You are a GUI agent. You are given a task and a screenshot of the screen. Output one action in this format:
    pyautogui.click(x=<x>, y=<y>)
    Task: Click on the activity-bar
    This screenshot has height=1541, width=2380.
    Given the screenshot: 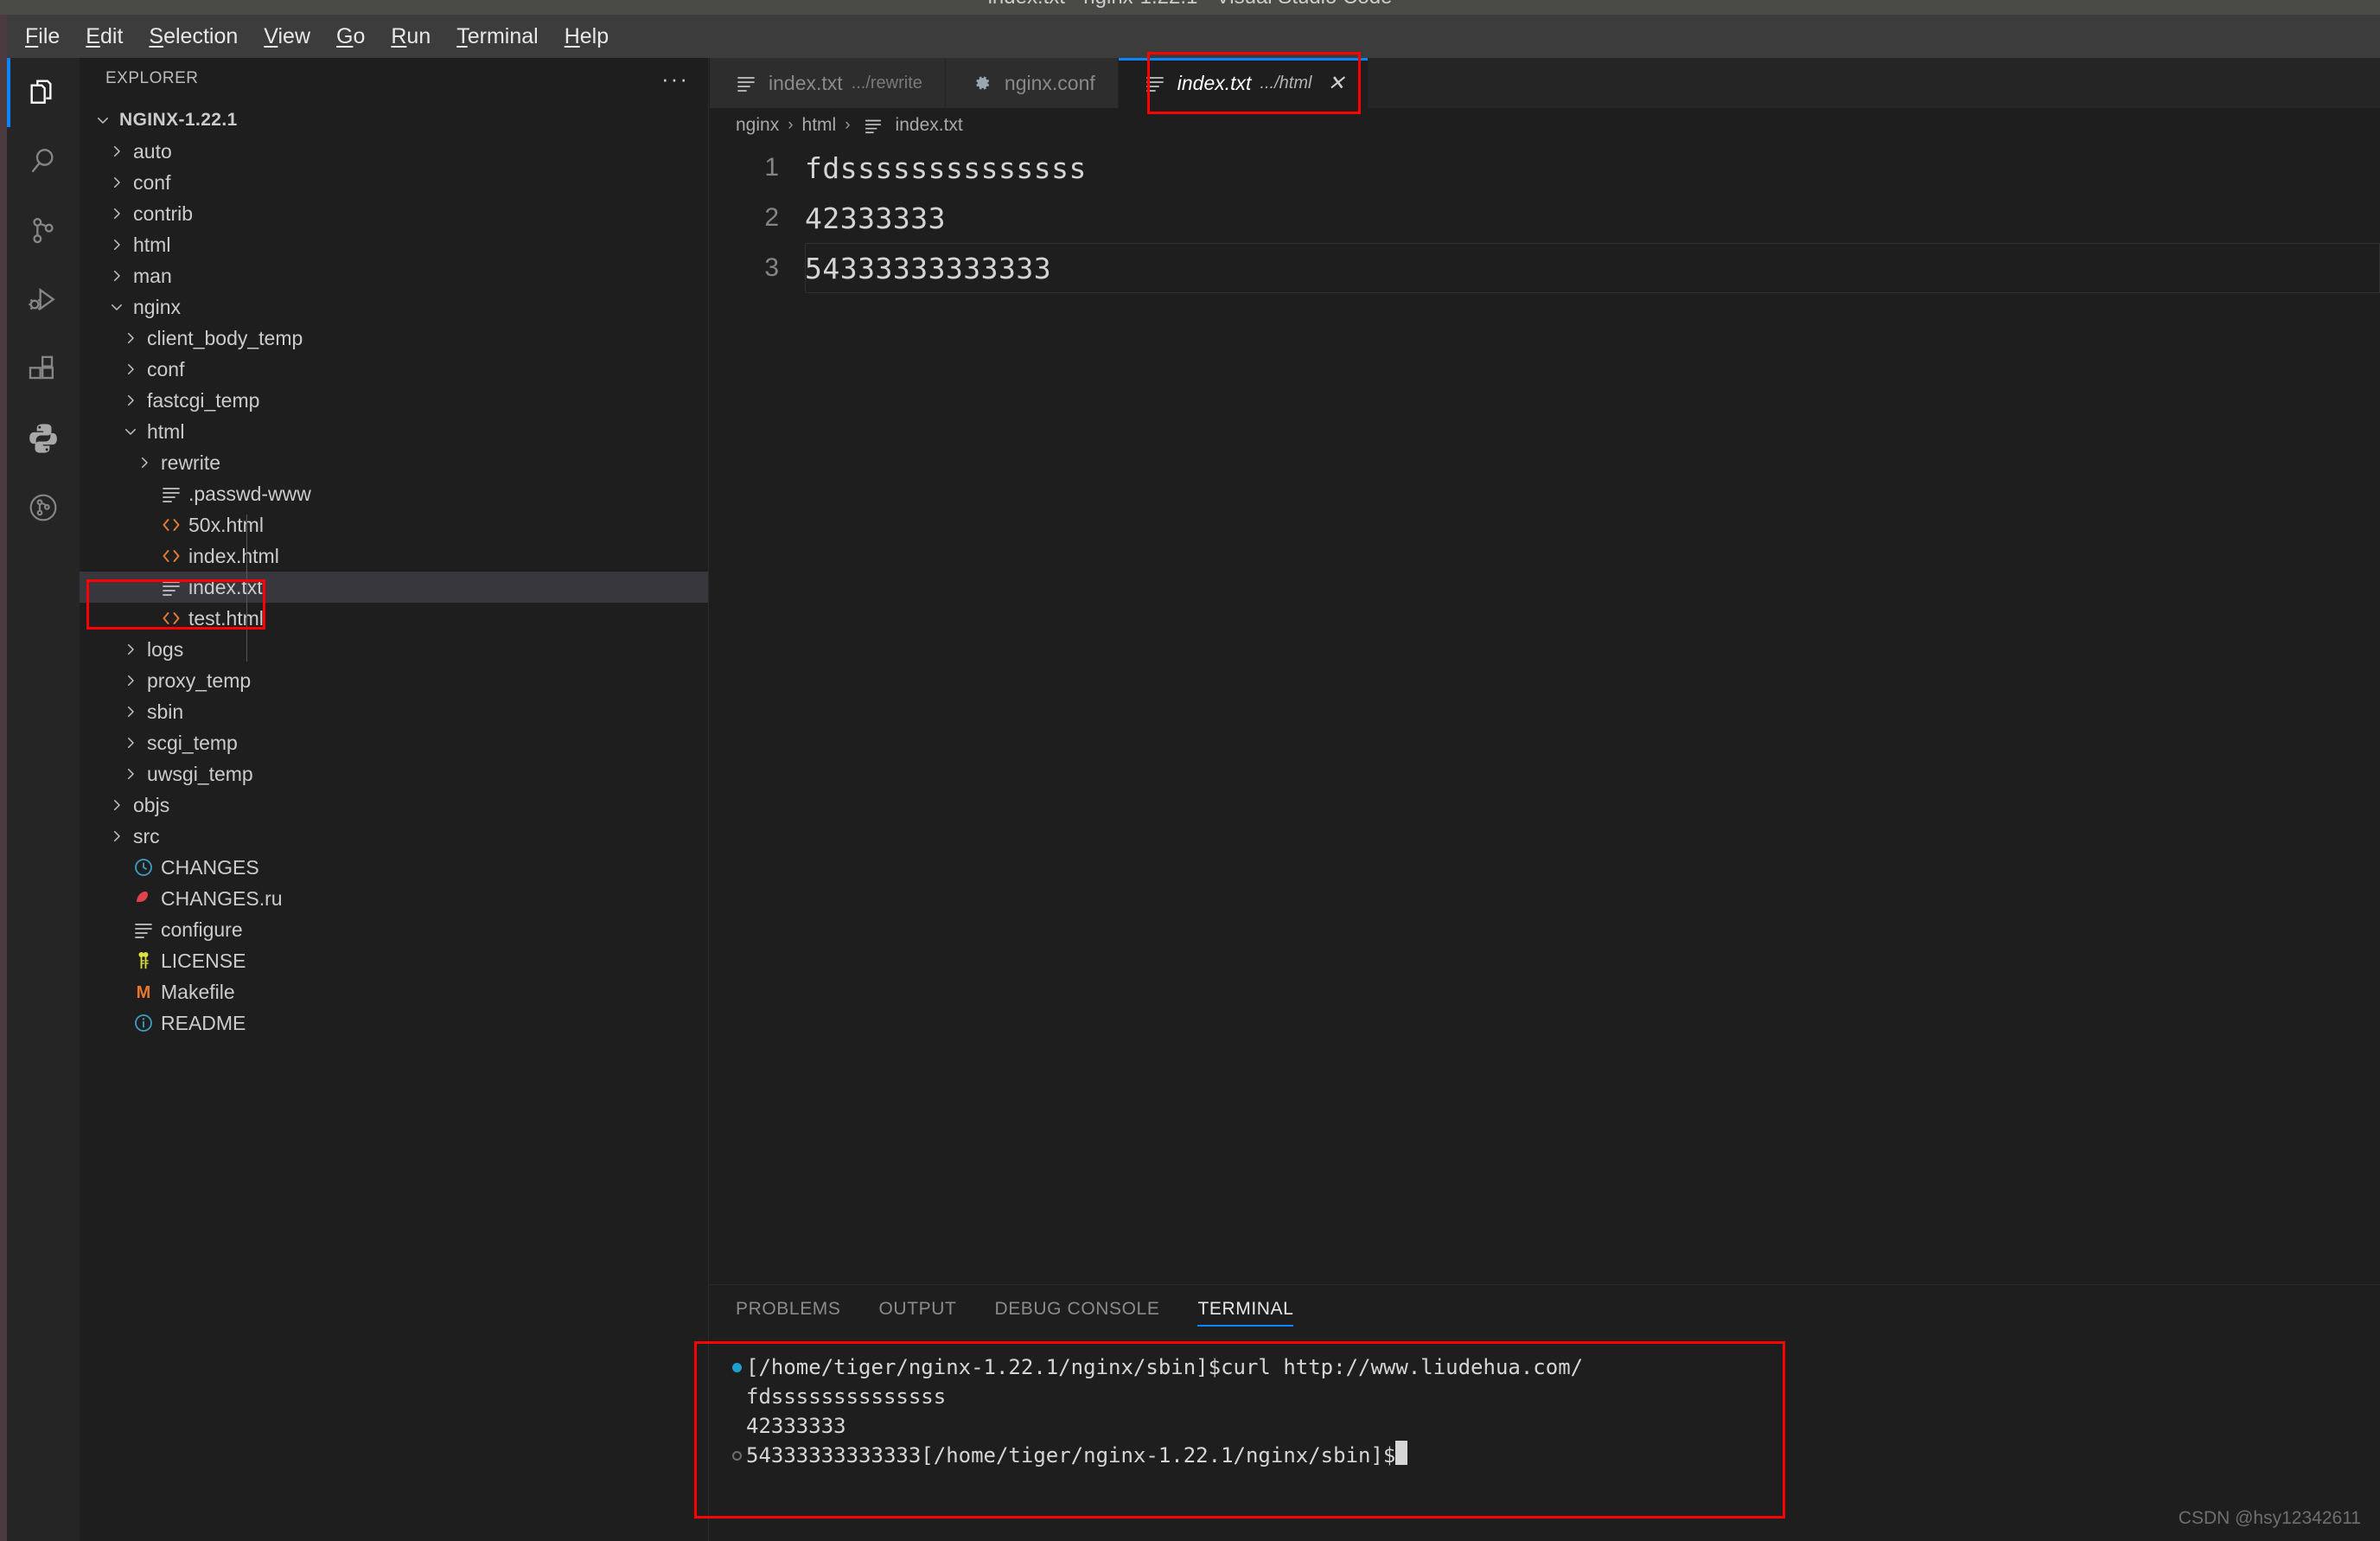 What is the action you would take?
    pyautogui.click(x=43, y=799)
    